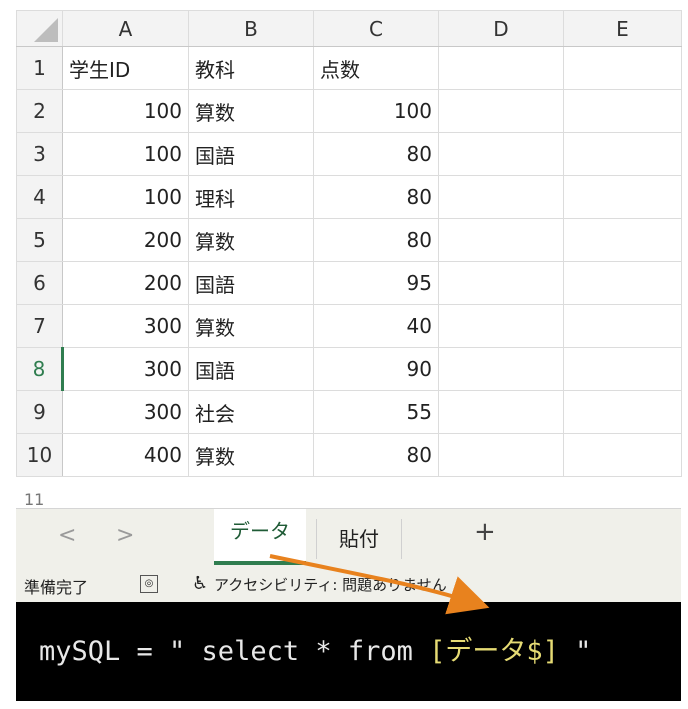 This screenshot has width=688, height=709. Describe the element at coordinates (39, 68) in the screenshot. I see `row-header: 1` at that location.